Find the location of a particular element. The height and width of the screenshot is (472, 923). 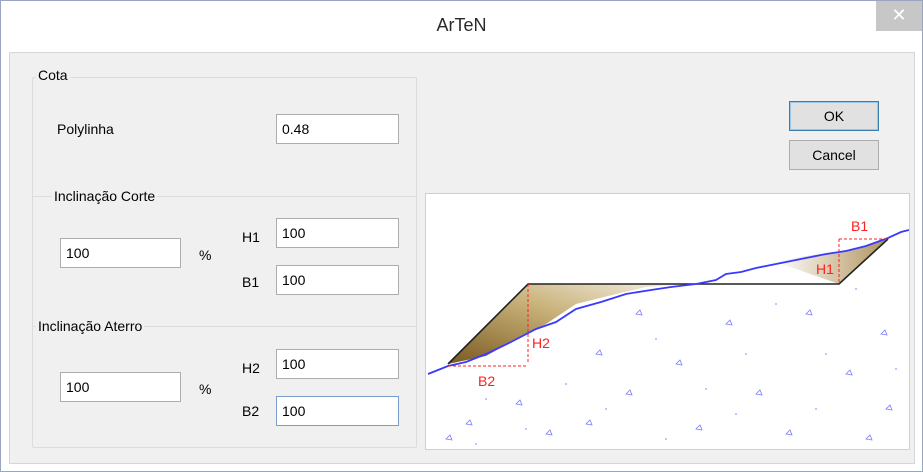

polylinha-label: Polylinha is located at coordinates (85, 129).